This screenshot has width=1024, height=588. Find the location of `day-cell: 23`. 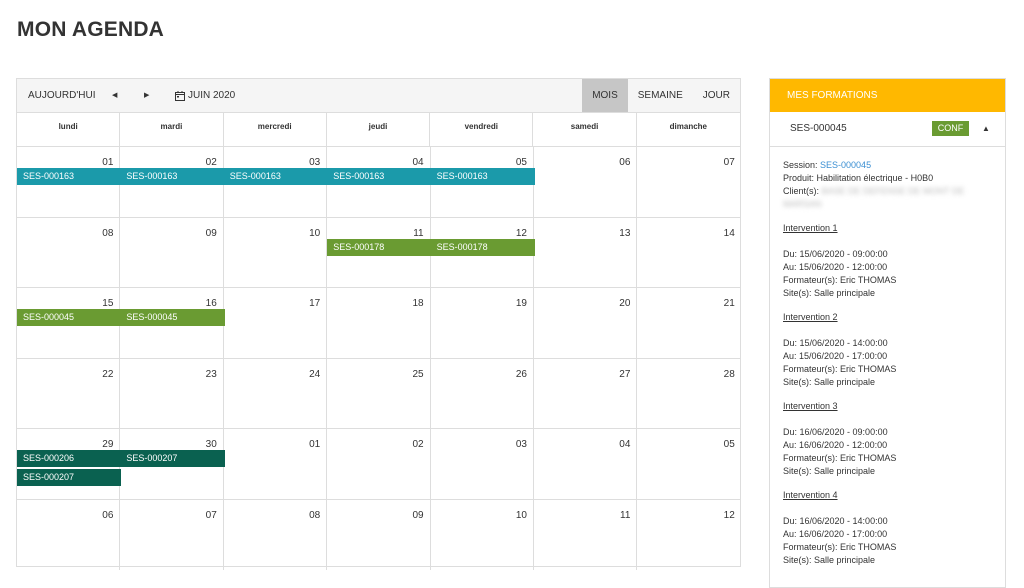

day-cell: 23 is located at coordinates (172, 393).